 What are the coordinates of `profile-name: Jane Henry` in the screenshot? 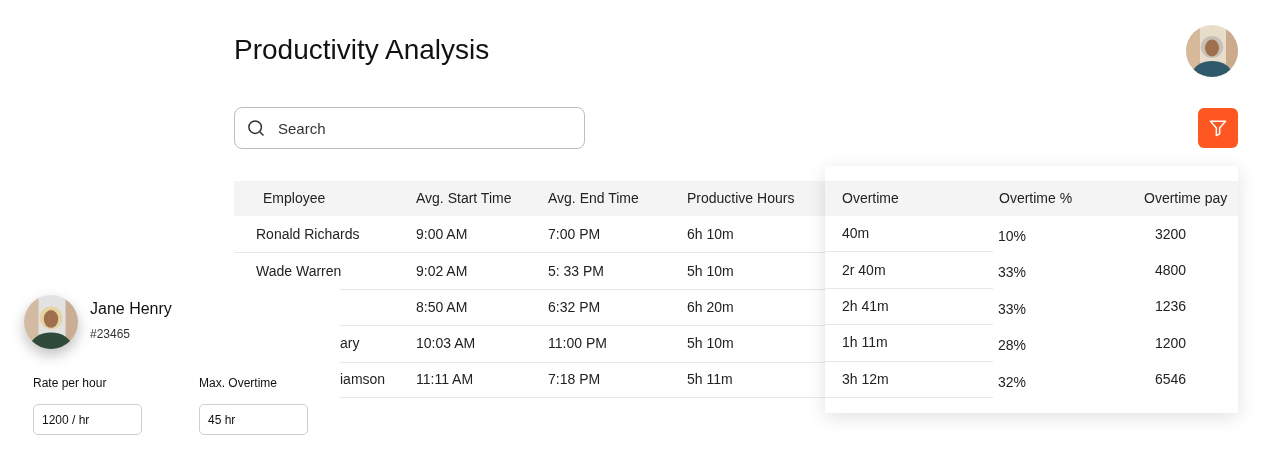 It's located at (131, 309).